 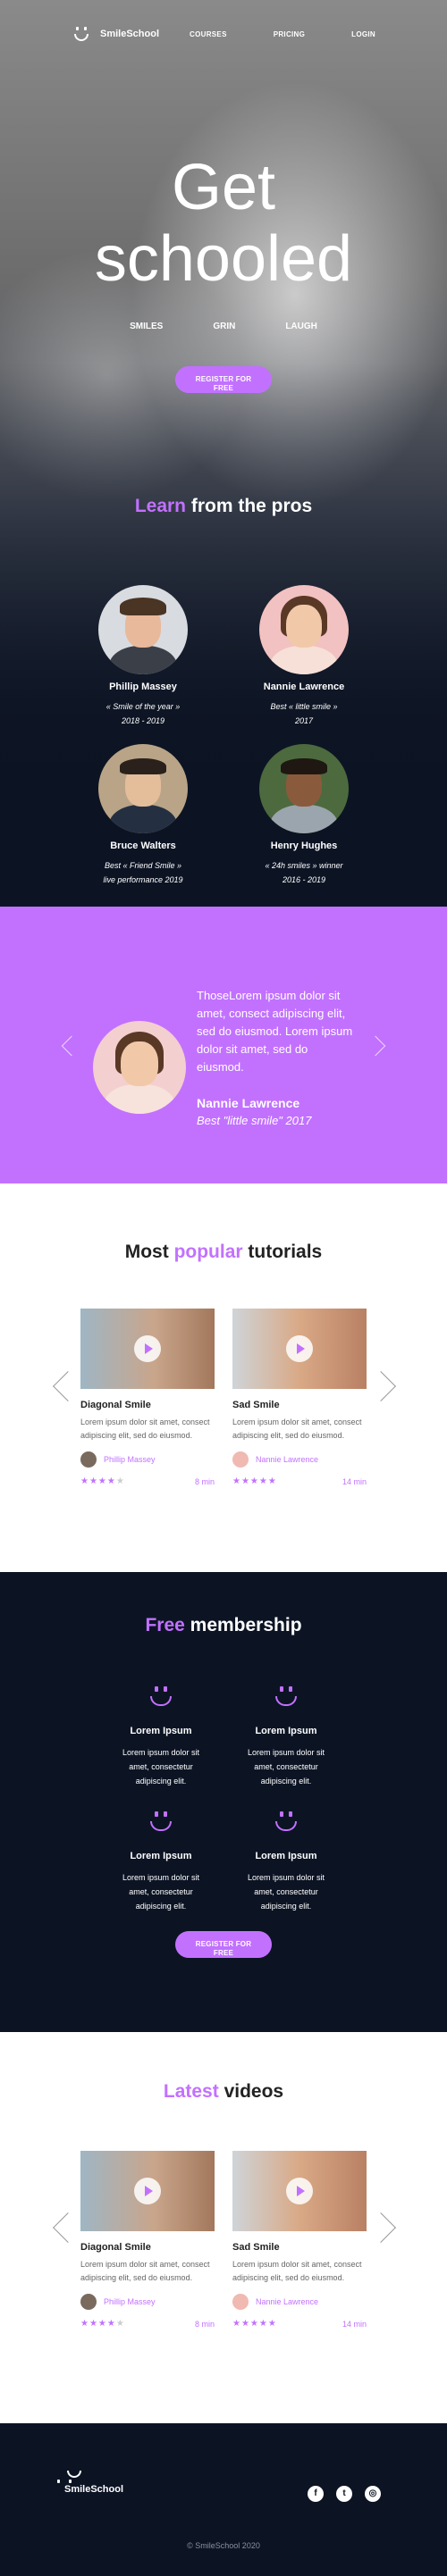 What do you see at coordinates (304, 846) in the screenshot?
I see `pro-name: Henry Hughes` at bounding box center [304, 846].